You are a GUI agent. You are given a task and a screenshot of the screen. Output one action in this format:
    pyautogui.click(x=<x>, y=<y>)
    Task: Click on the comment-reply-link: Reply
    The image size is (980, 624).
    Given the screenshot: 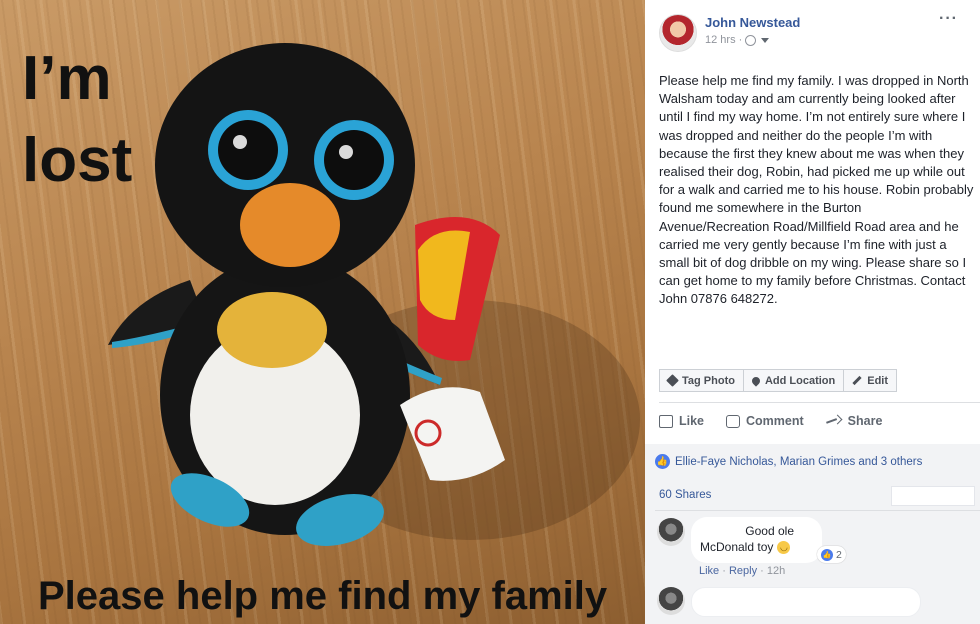 What is the action you would take?
    pyautogui.click(x=743, y=571)
    